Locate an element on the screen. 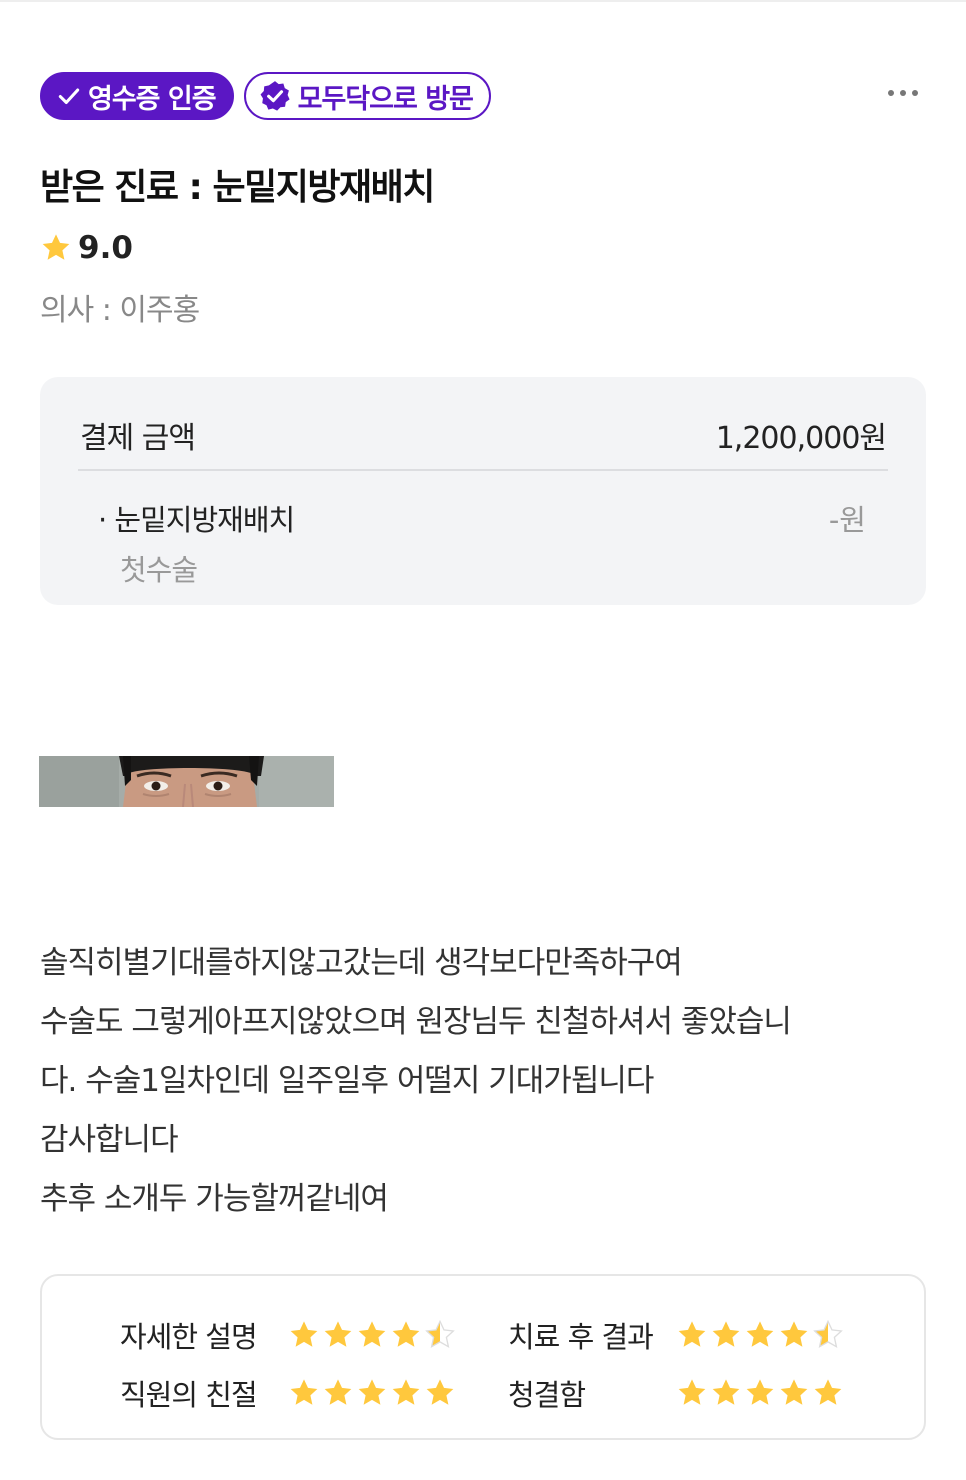 The height and width of the screenshot is (1480, 966). face-photo-image is located at coordinates (186, 781).